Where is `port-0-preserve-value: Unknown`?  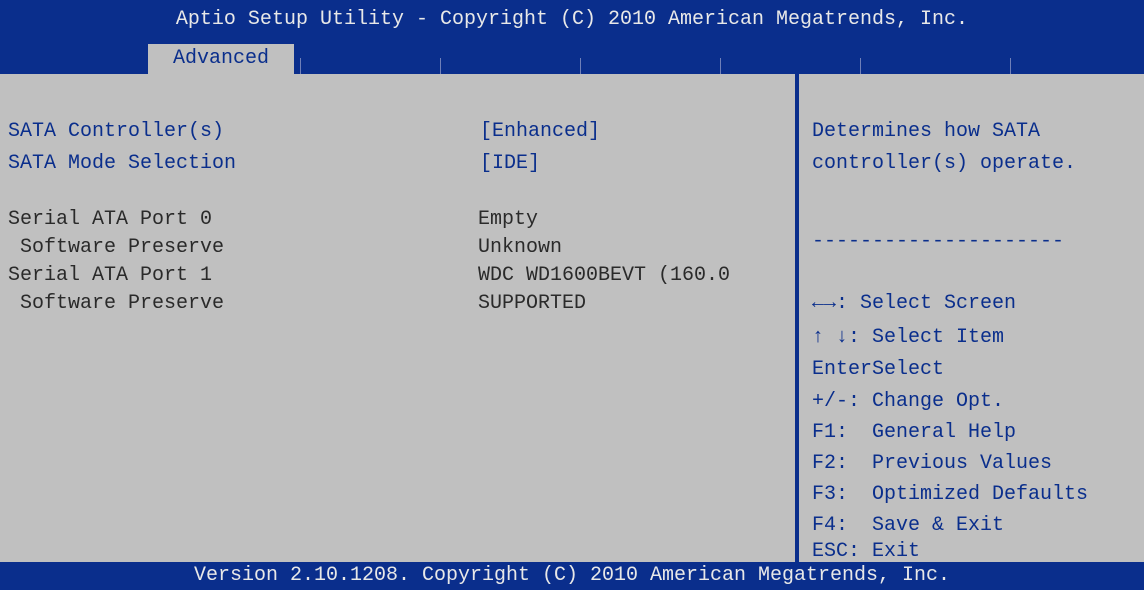 port-0-preserve-value: Unknown is located at coordinates (520, 247).